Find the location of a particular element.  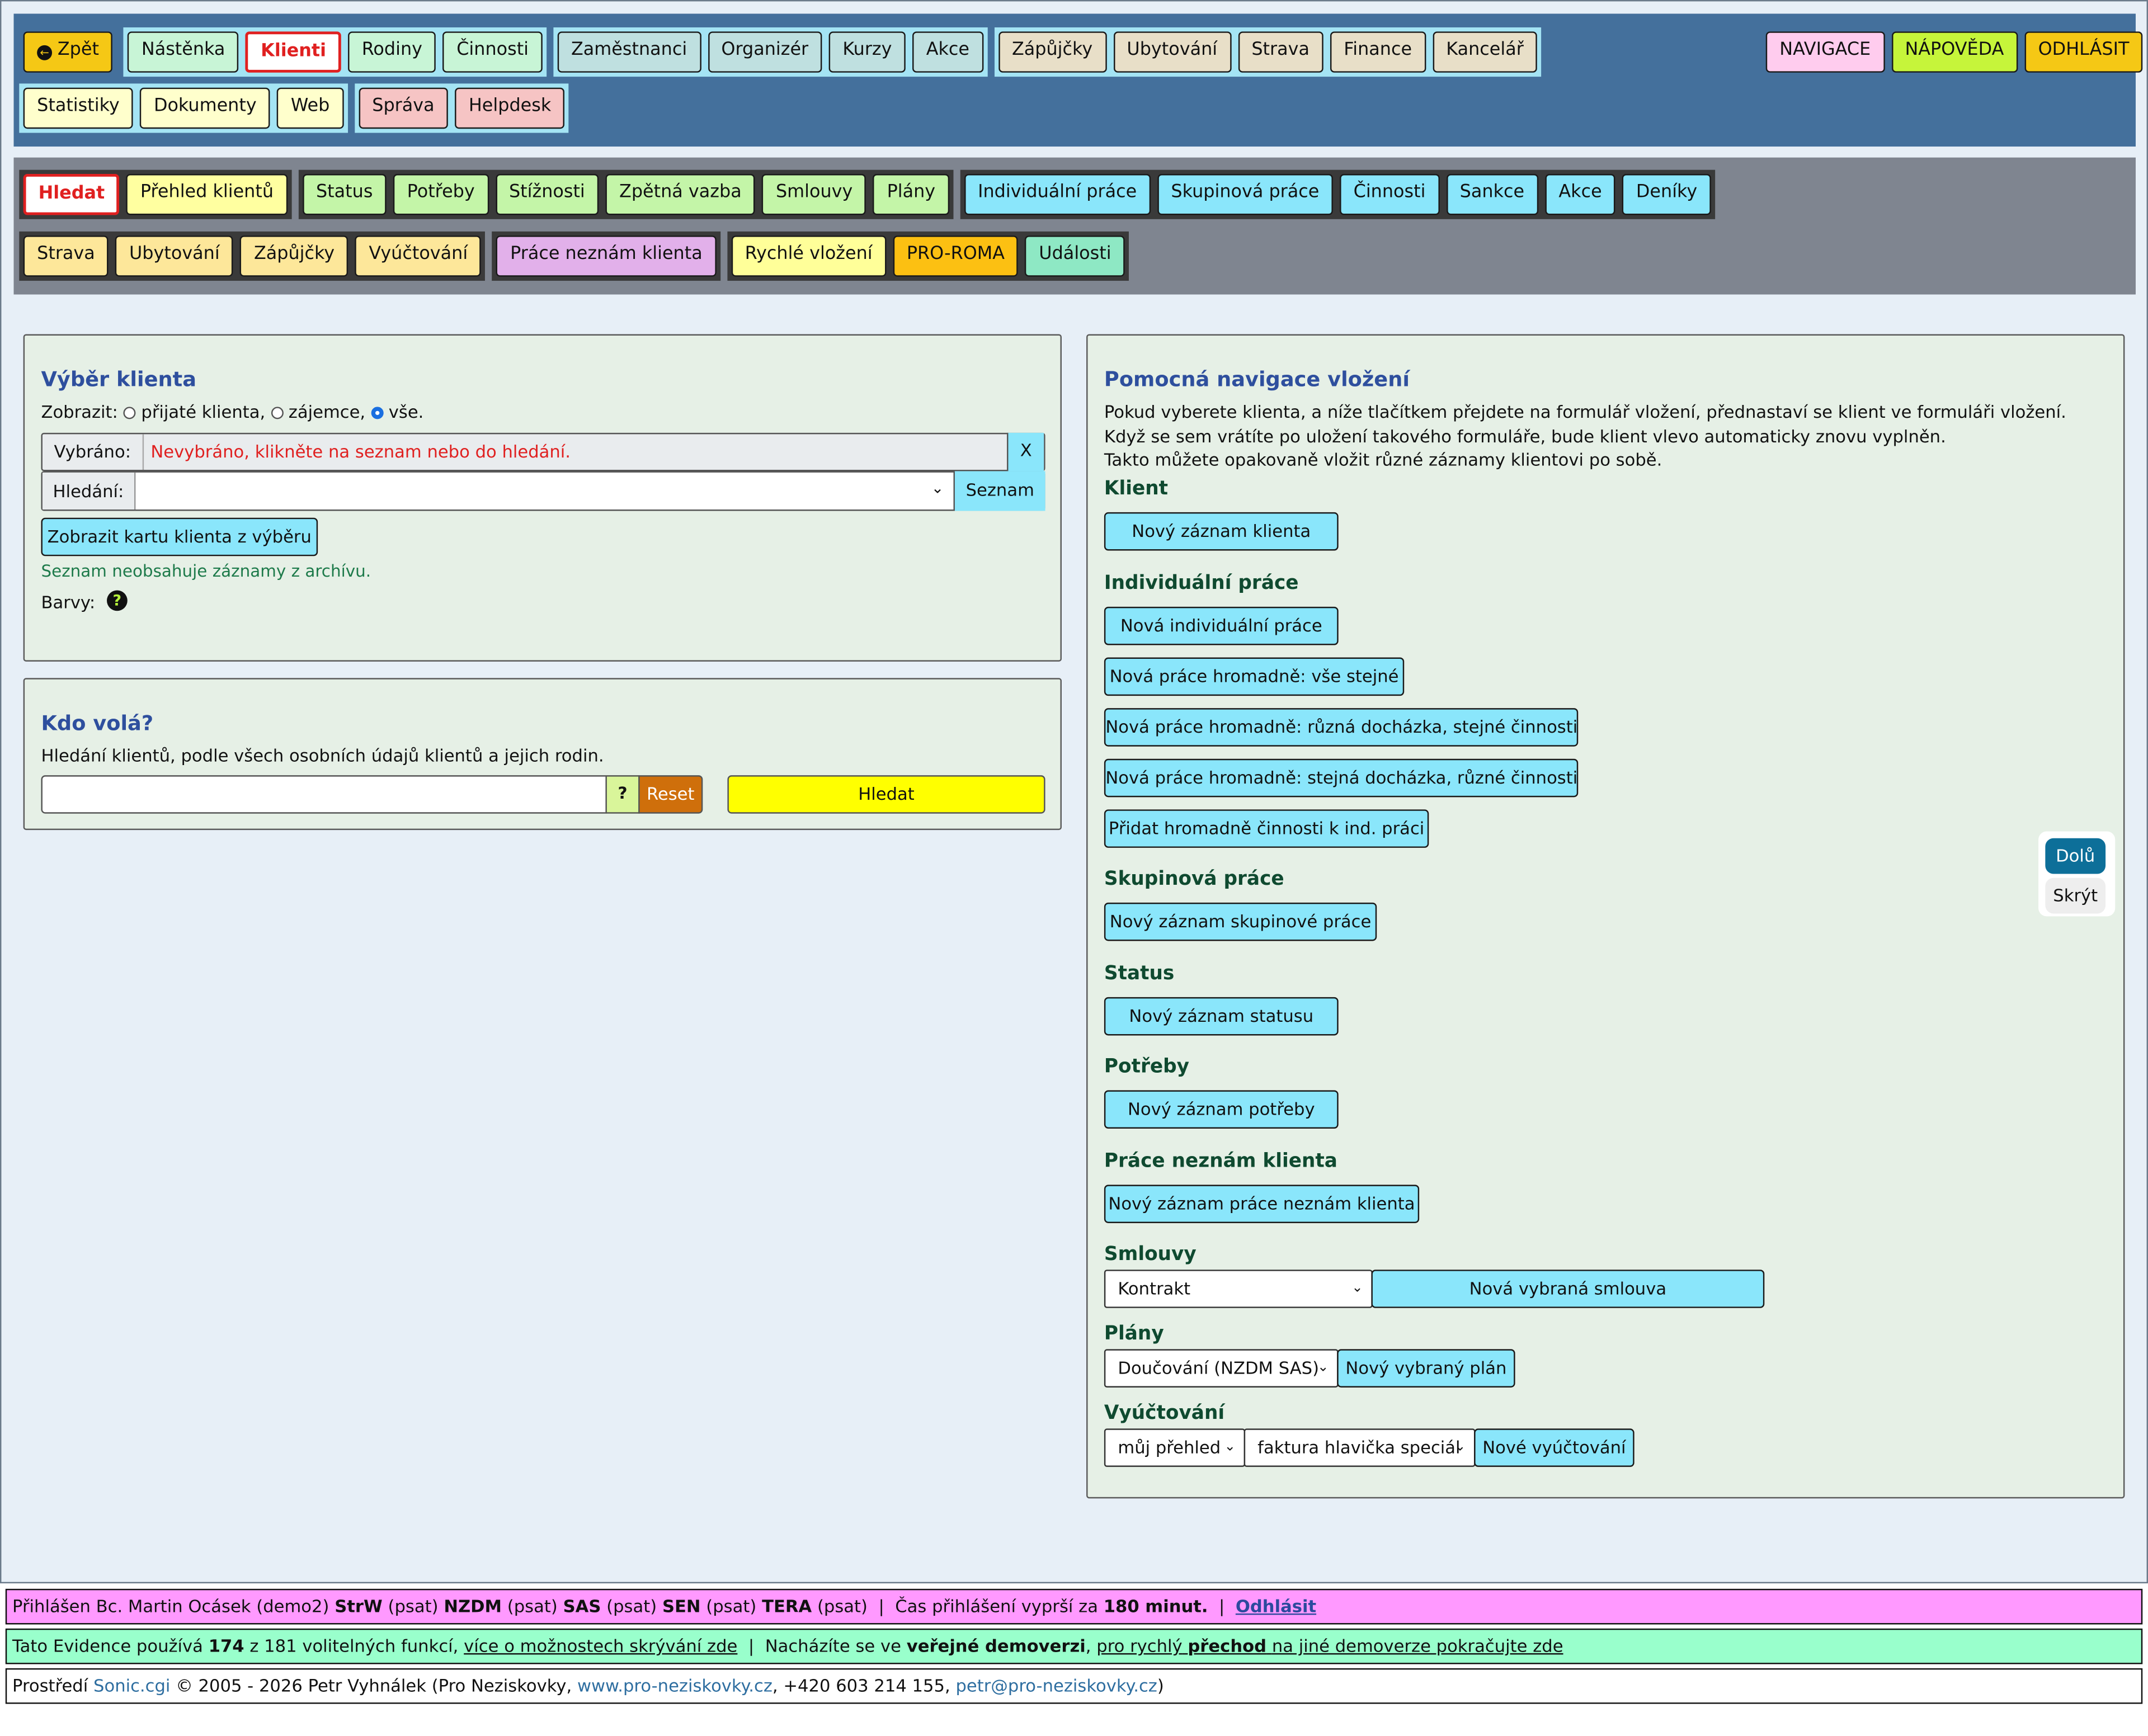

help-question-icon: ? is located at coordinates (117, 600).